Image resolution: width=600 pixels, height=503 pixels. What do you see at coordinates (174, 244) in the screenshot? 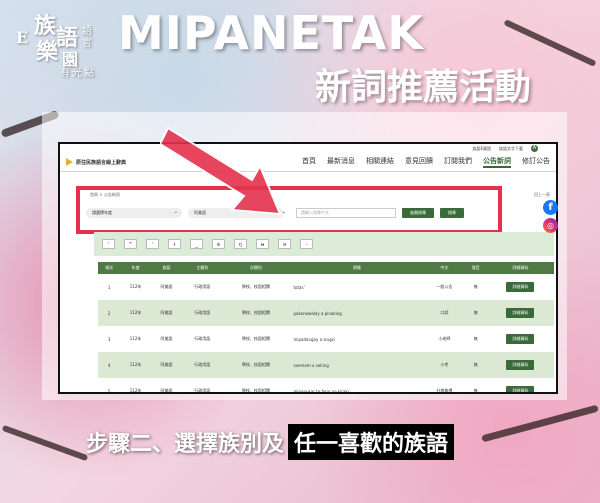
I see `char-key: ɨ` at bounding box center [174, 244].